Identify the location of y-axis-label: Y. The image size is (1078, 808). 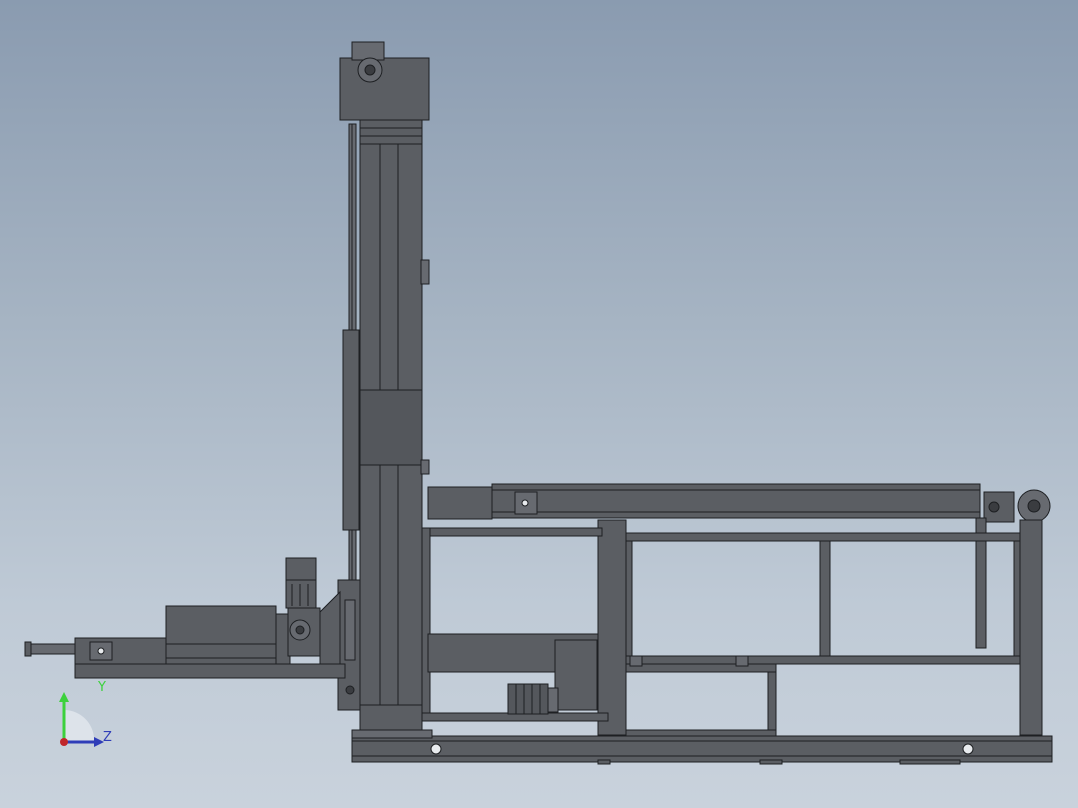
(102, 687).